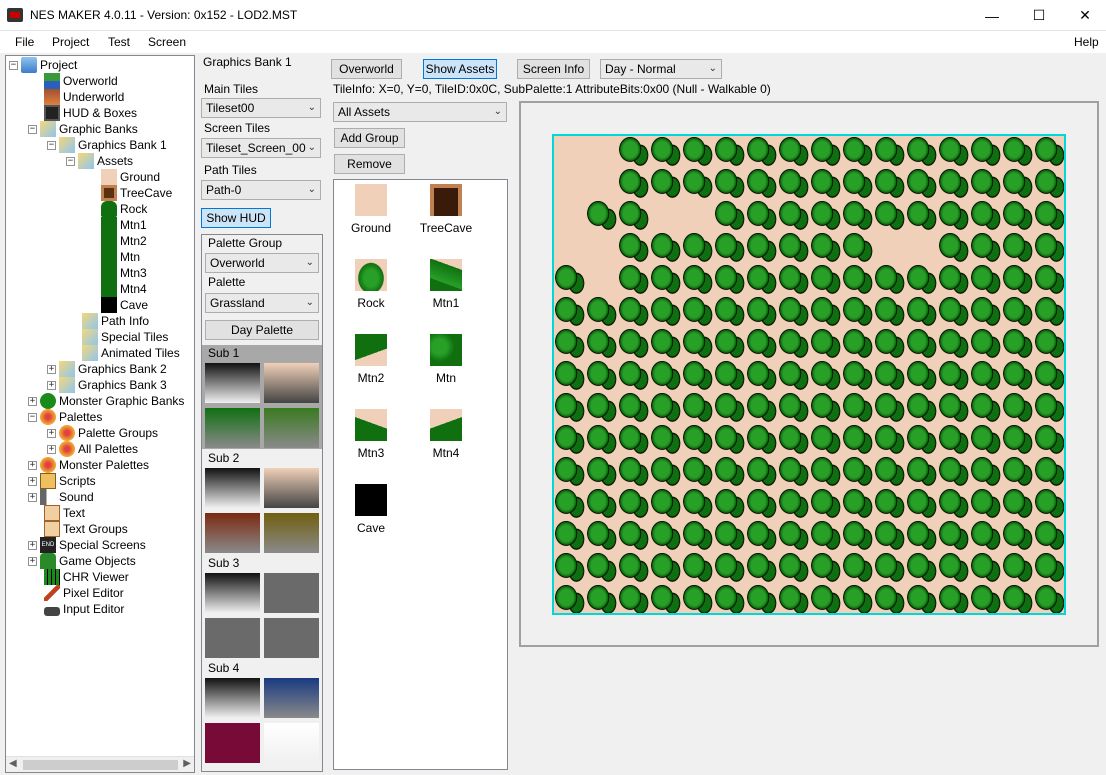 The width and height of the screenshot is (1106, 775). I want to click on tree-item-text-groups: Text Groups, so click(86, 529).